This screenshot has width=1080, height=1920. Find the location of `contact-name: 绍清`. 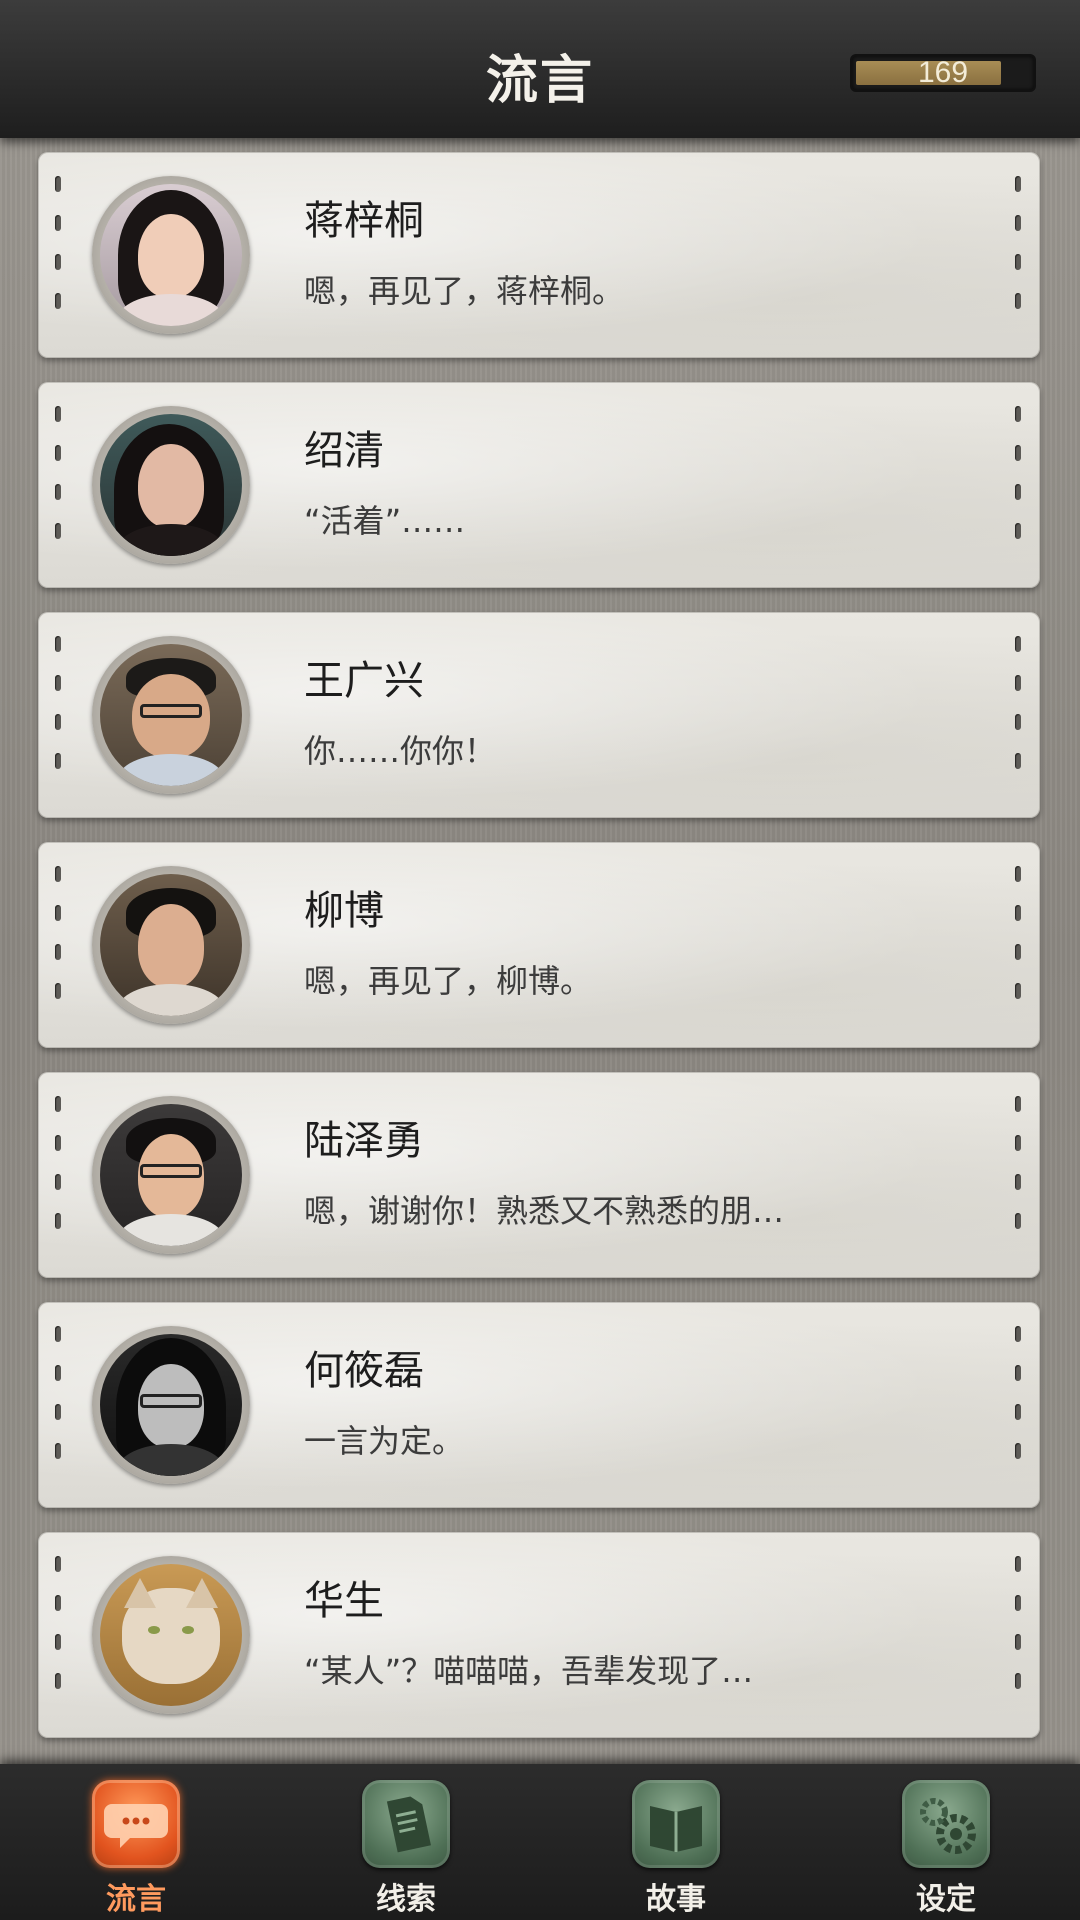

contact-name: 绍清 is located at coordinates (344, 451).